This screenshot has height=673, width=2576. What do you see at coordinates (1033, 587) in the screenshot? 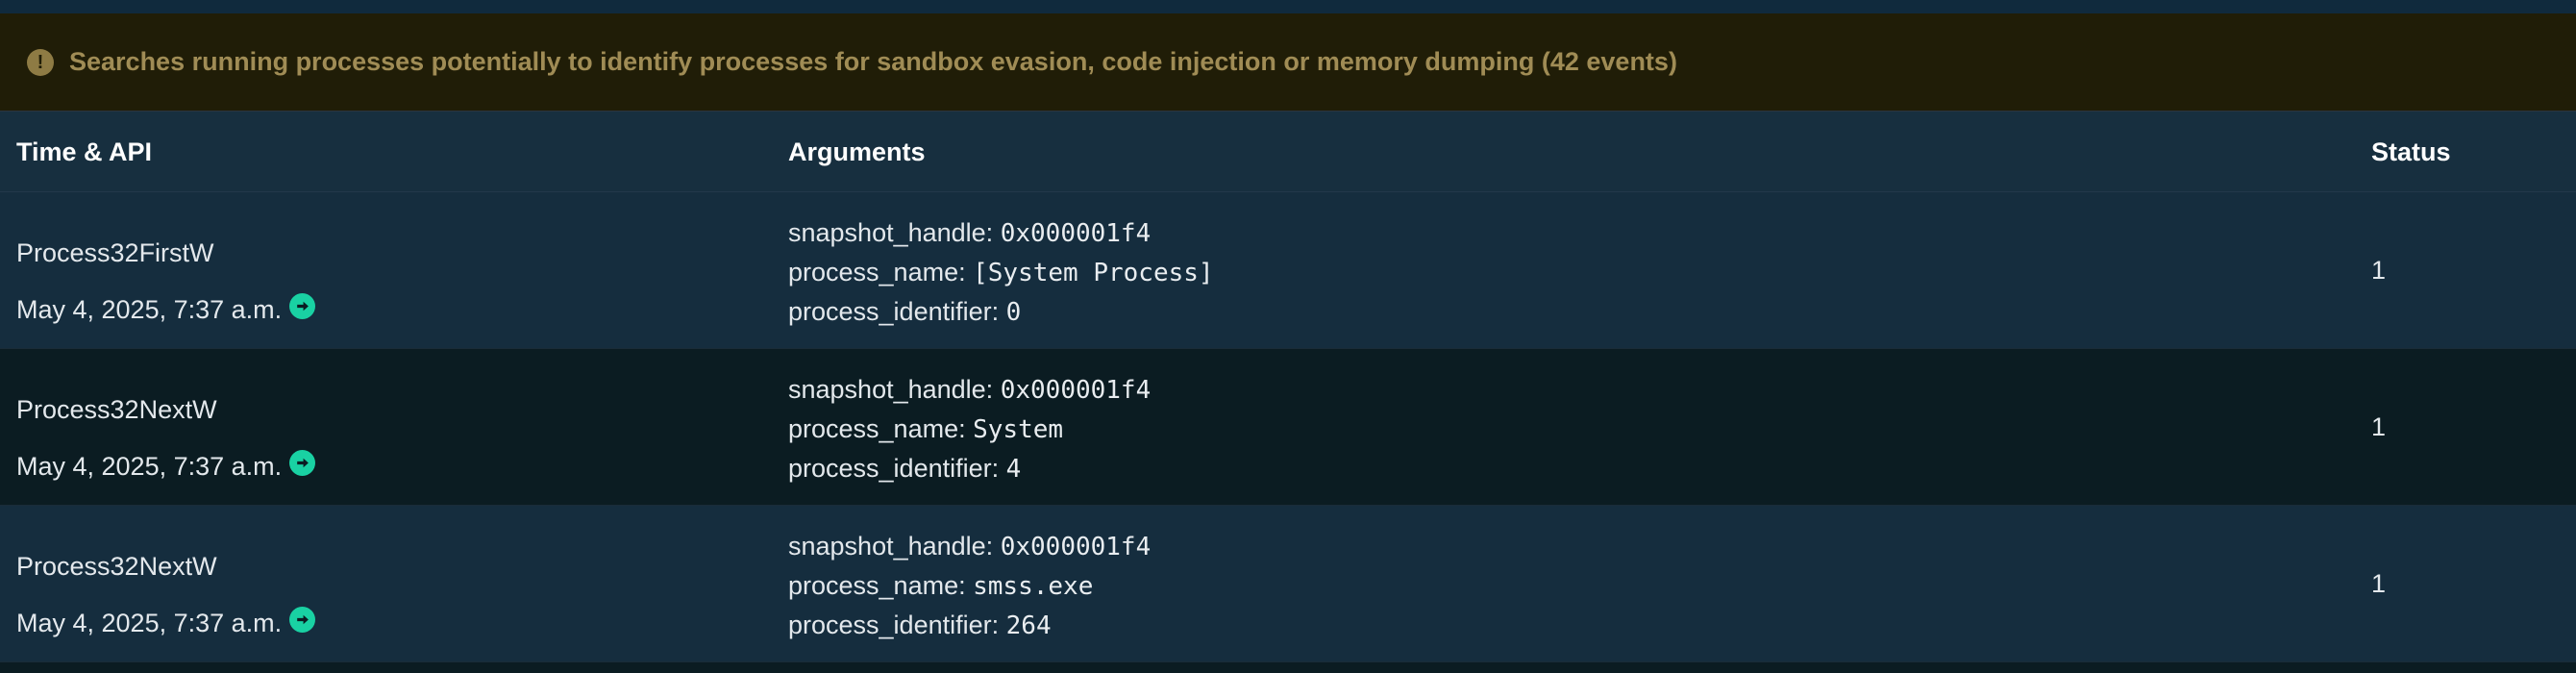
I see `argument-value: smss.exe` at bounding box center [1033, 587].